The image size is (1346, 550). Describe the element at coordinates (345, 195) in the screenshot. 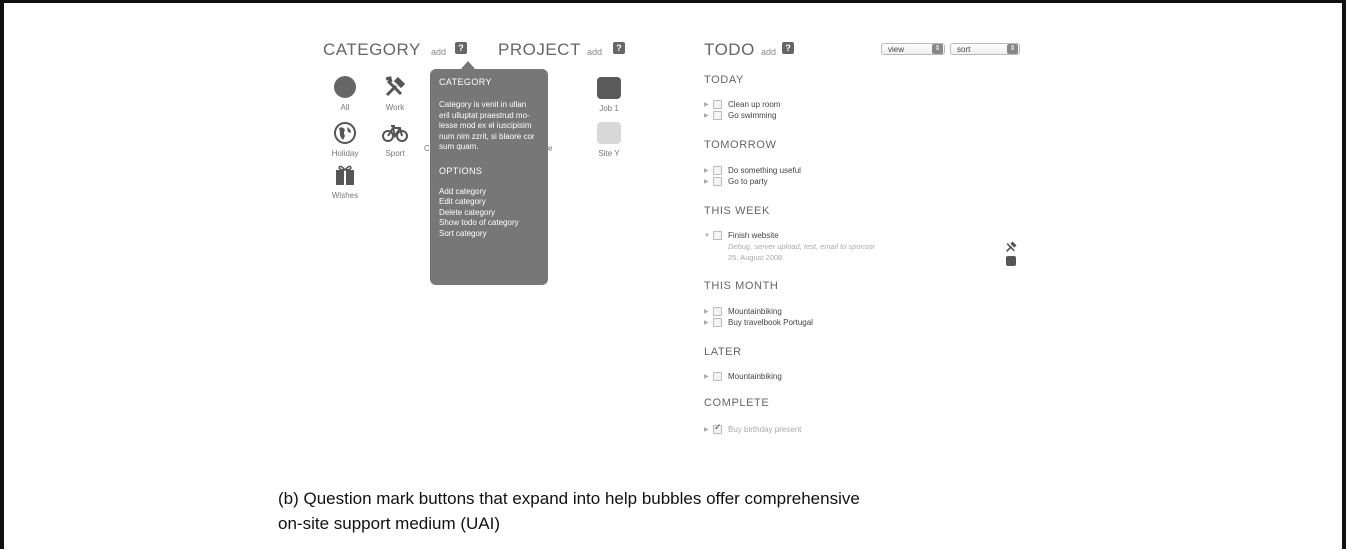

I see `category-label: Wishes` at that location.